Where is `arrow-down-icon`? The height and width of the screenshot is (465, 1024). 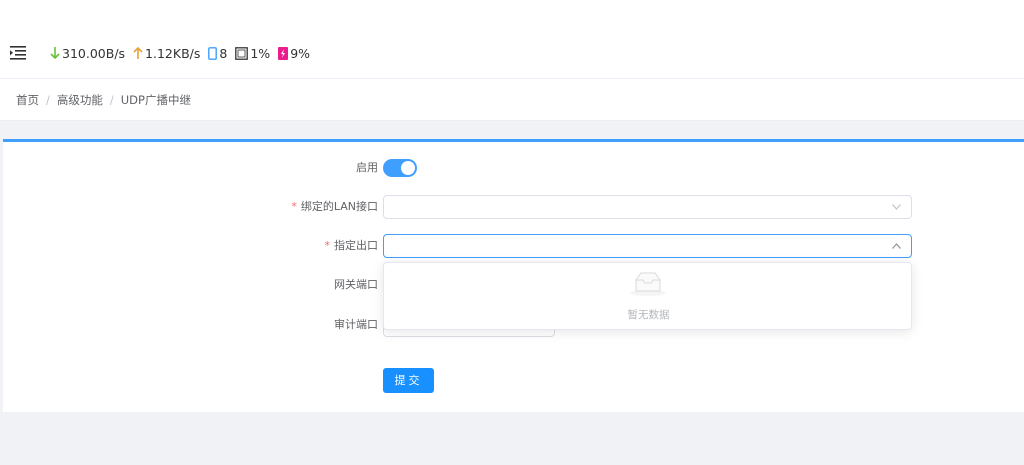 arrow-down-icon is located at coordinates (55, 53).